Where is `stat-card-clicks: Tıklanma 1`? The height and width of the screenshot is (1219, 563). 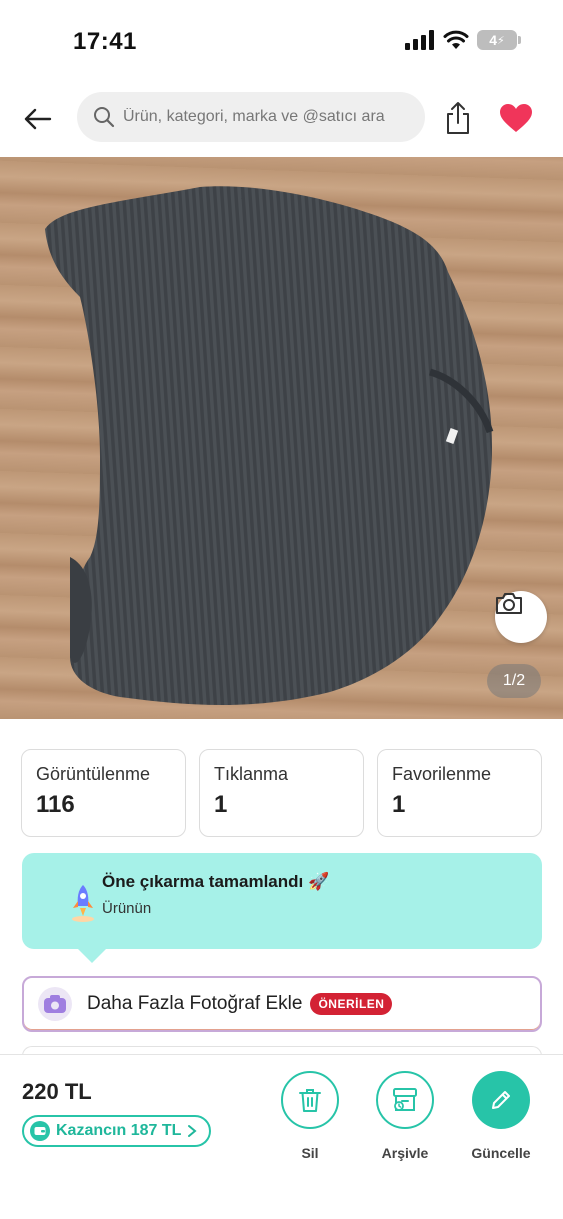
stat-card-clicks: Tıklanma 1 is located at coordinates (281, 793).